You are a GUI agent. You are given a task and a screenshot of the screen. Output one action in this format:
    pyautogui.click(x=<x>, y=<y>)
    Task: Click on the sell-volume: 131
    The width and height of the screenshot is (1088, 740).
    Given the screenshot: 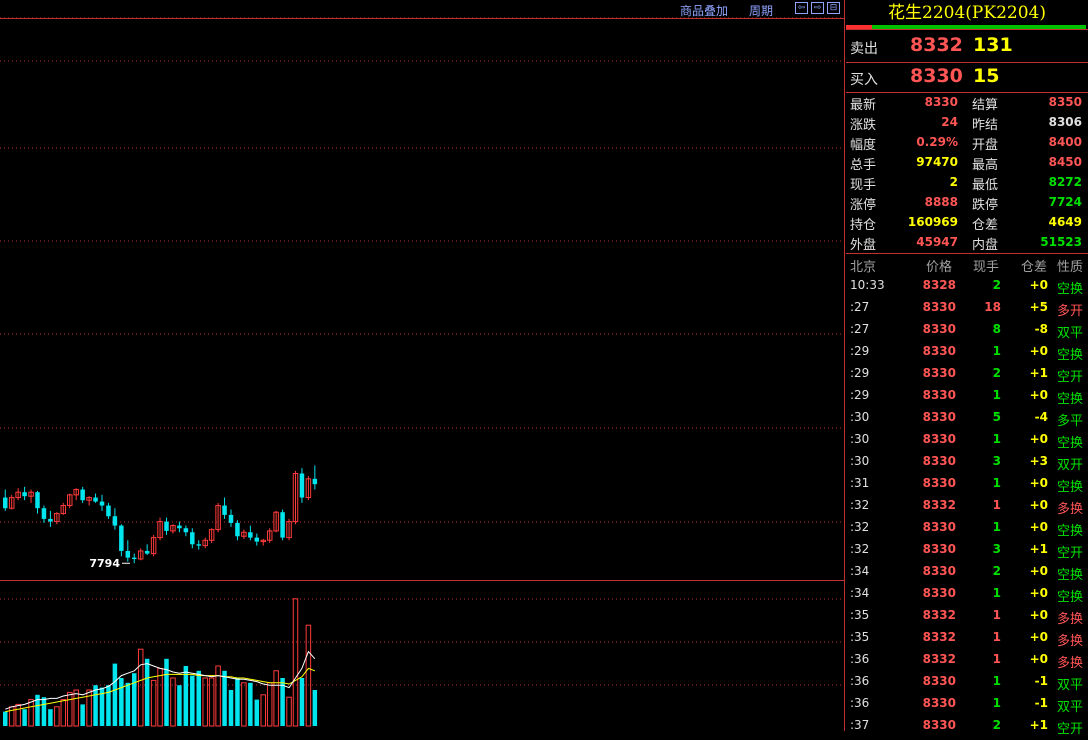 What is the action you would take?
    pyautogui.click(x=993, y=45)
    